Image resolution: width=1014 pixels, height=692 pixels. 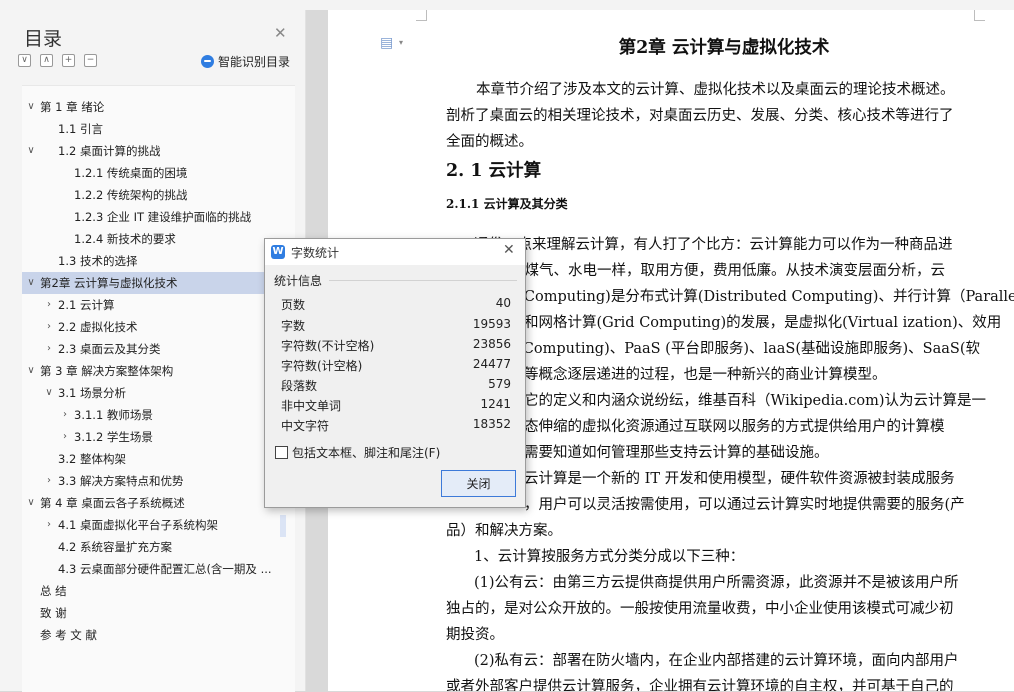 What do you see at coordinates (90, 60) in the screenshot?
I see `remove-heading-icon: −` at bounding box center [90, 60].